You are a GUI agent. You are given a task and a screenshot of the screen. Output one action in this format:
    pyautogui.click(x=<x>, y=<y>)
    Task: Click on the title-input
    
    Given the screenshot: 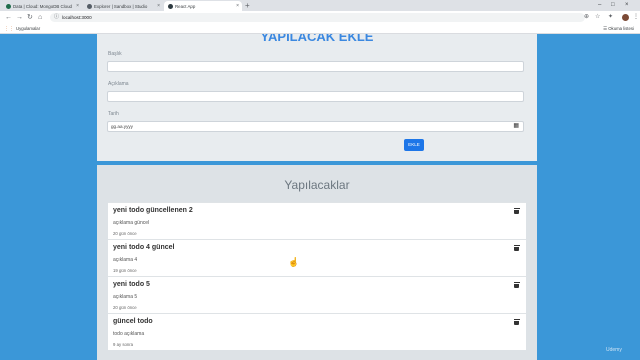 What is the action you would take?
    pyautogui.click(x=315, y=66)
    